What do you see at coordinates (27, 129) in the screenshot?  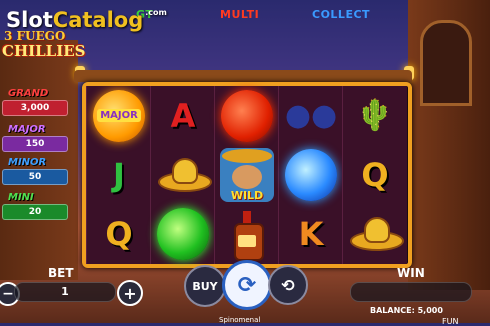 I see `jackpot-label: MAJOR` at bounding box center [27, 129].